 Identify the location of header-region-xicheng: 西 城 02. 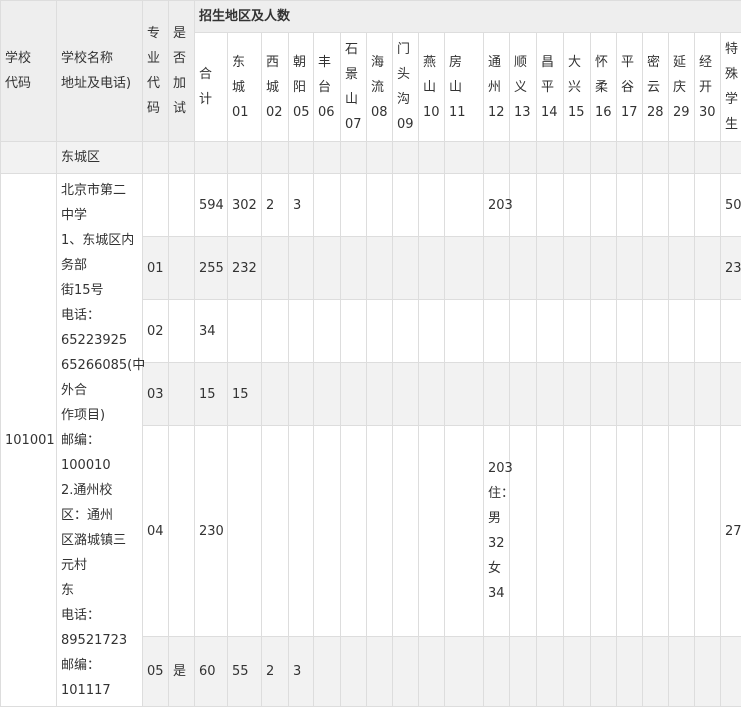
(275, 87).